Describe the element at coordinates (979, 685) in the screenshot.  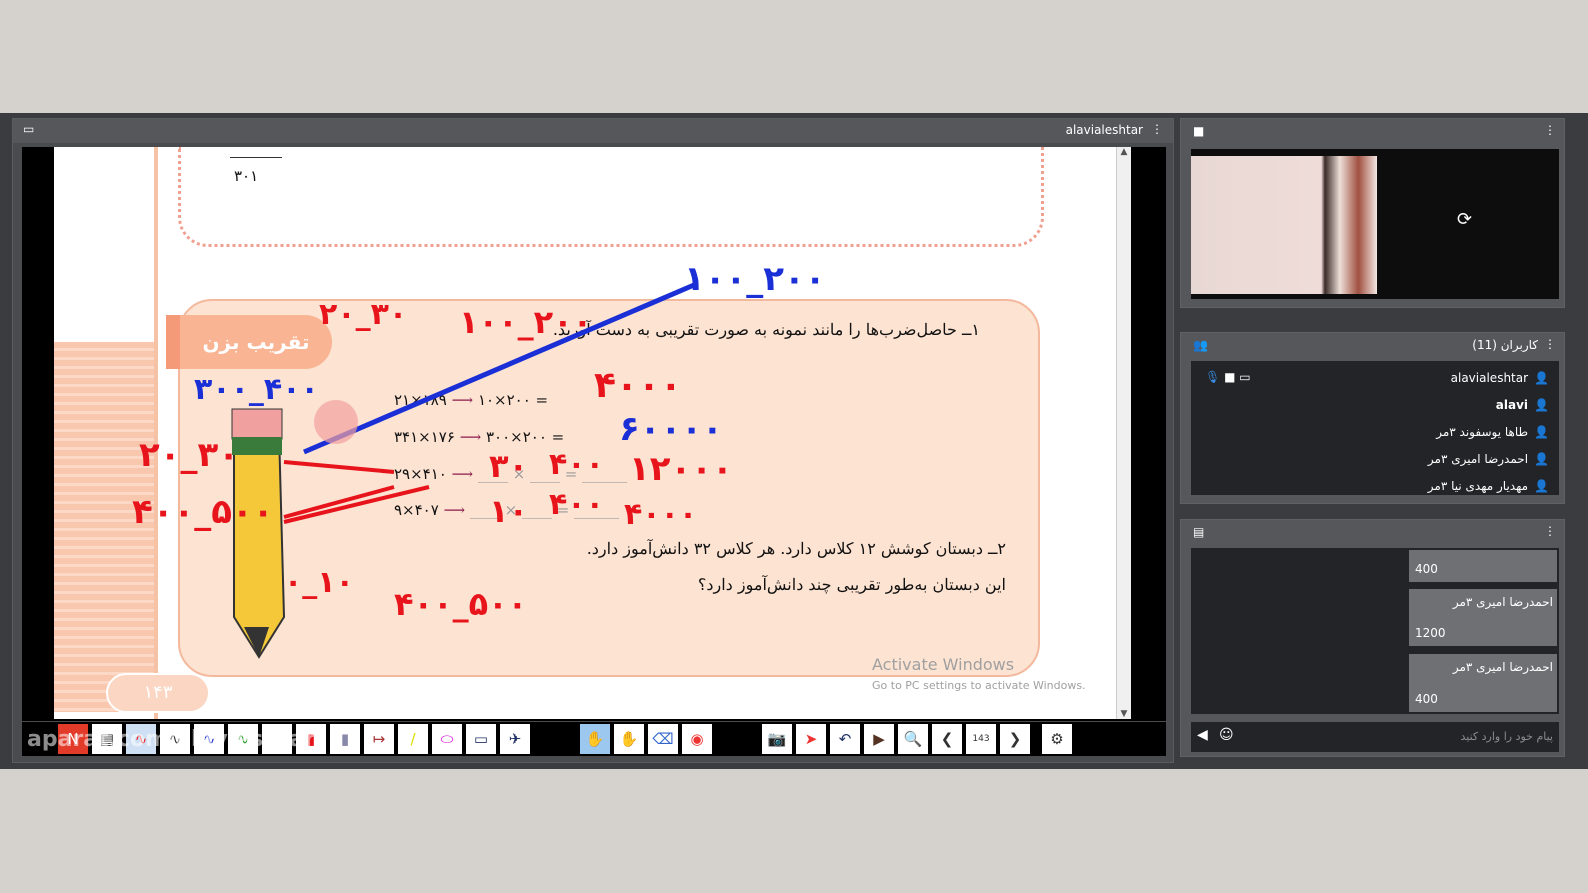
I see `activate-windows-subtitle: Go to PC settings to activate Windows.` at that location.